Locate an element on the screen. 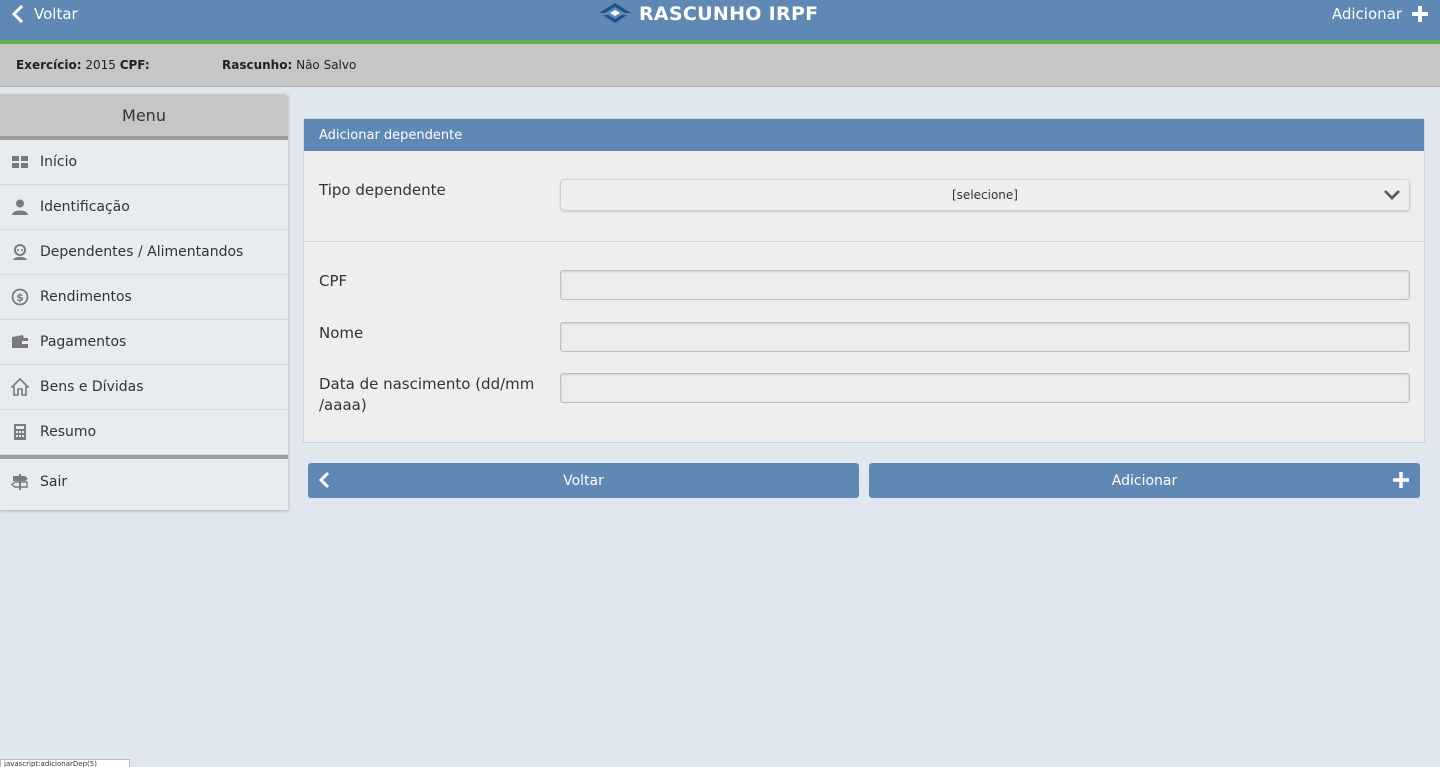  sidebar-item-resumo: Resumo is located at coordinates (144, 432).